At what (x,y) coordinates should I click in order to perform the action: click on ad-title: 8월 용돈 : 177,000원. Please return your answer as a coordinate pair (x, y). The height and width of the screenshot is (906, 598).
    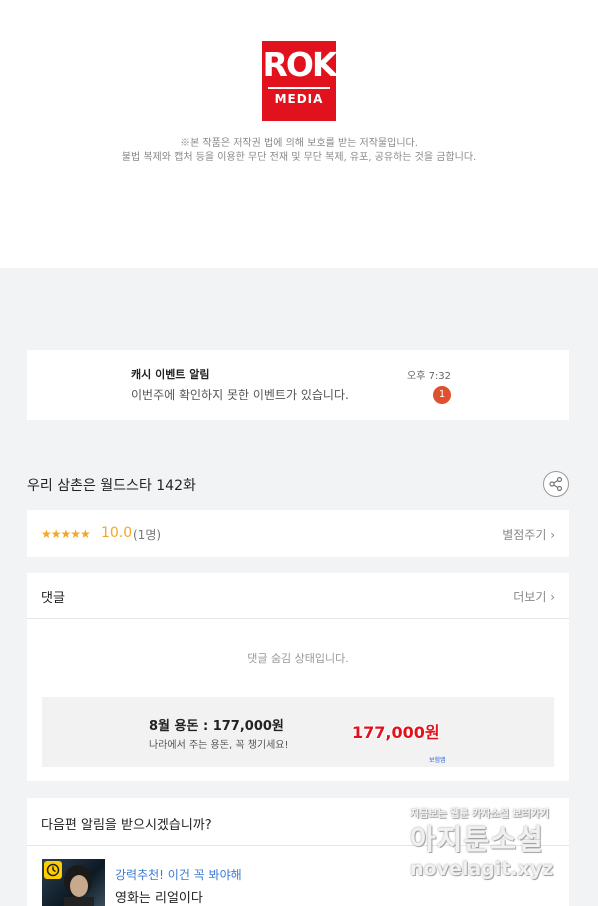
    Looking at the image, I should click on (216, 726).